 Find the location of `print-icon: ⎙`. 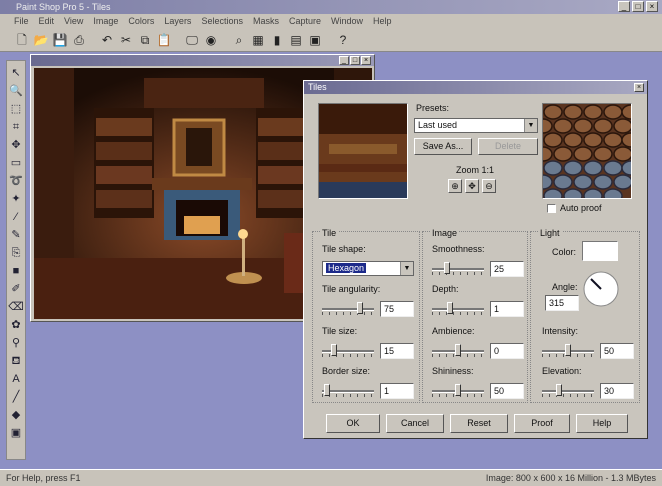

print-icon: ⎙ is located at coordinates (79, 40).